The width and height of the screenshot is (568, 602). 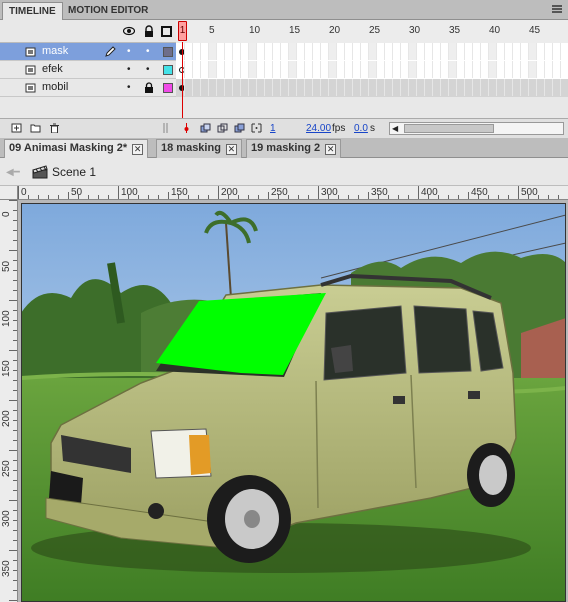 What do you see at coordinates (55, 87) in the screenshot?
I see `layer-name-mobil: mobil` at bounding box center [55, 87].